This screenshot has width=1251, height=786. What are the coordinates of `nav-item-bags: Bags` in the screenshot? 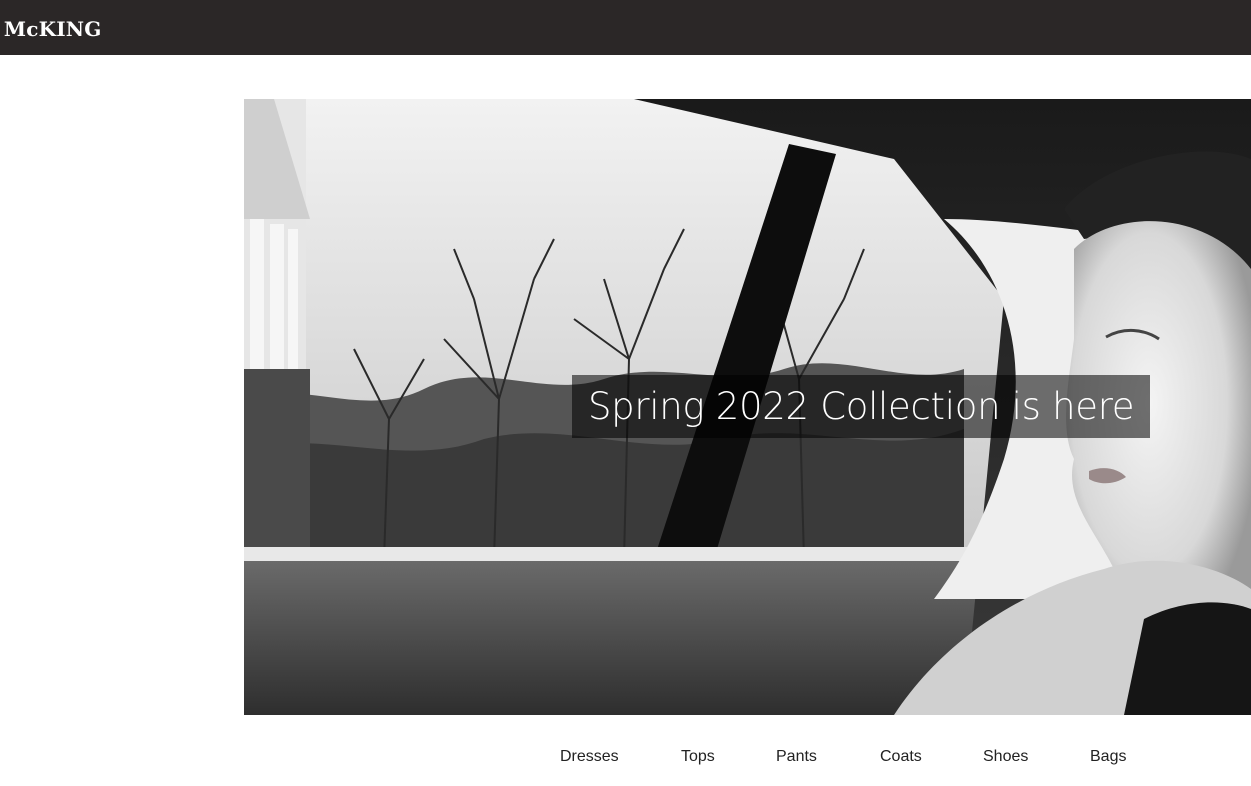 It's located at (1108, 757).